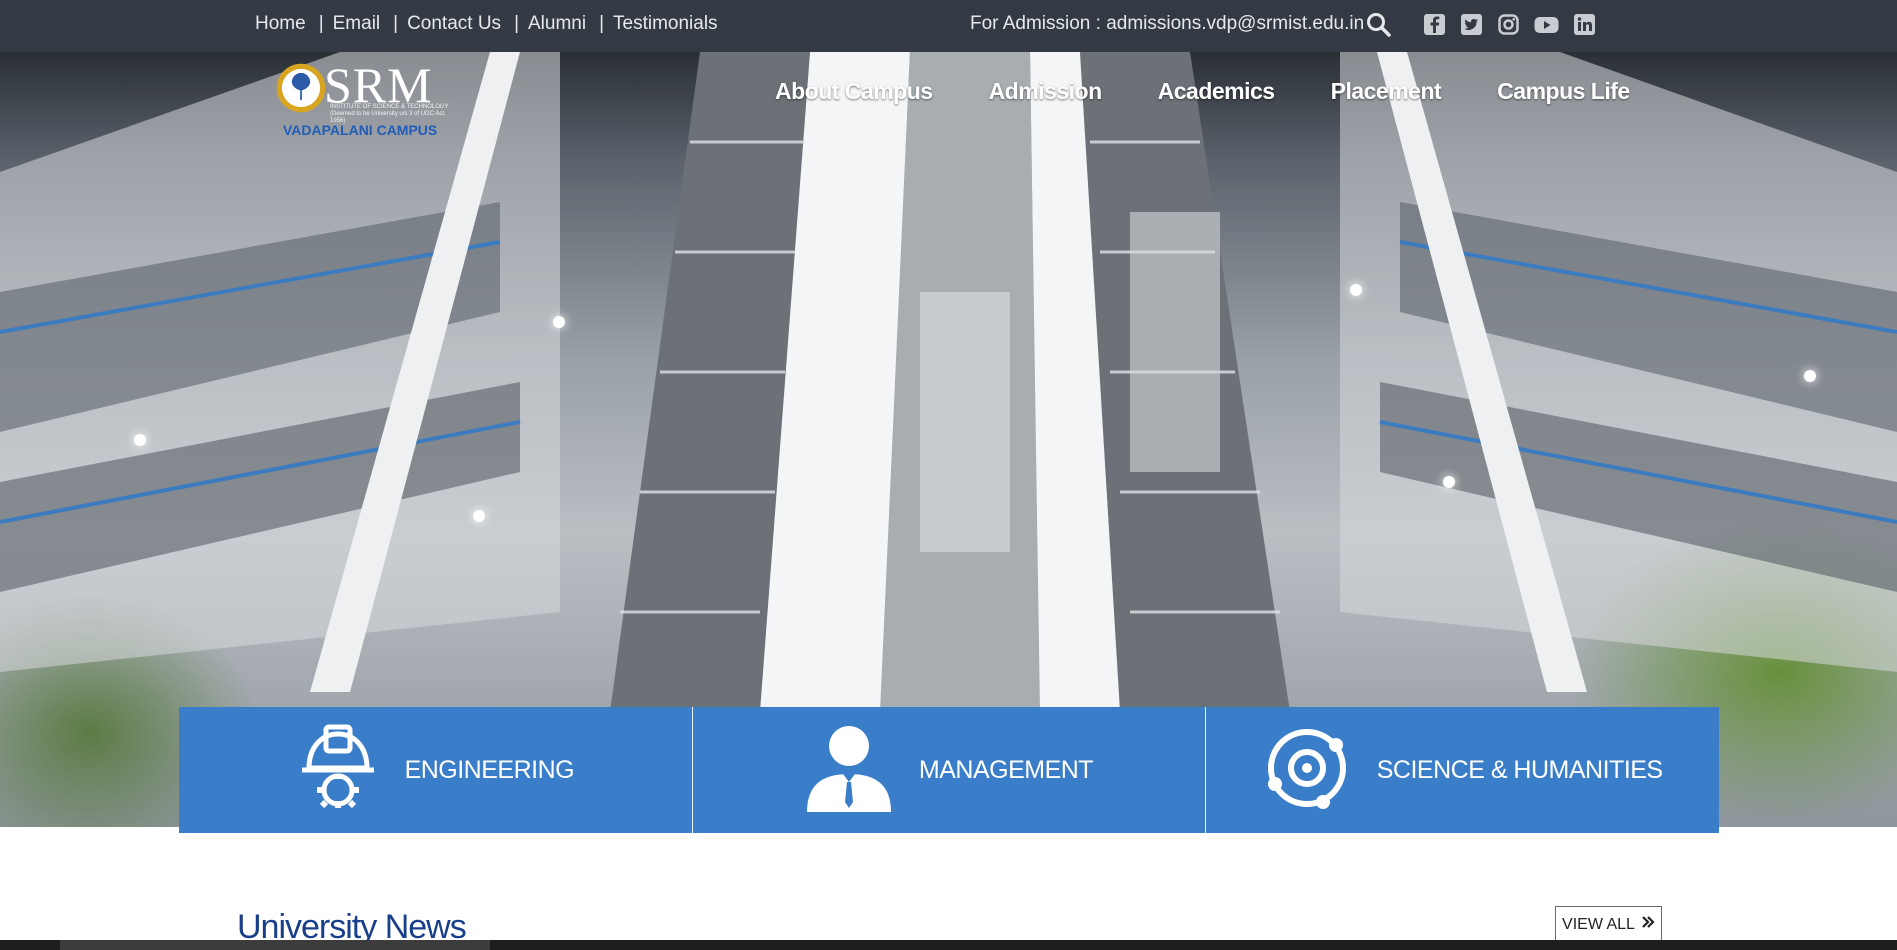 The height and width of the screenshot is (950, 1897). Describe the element at coordinates (280, 24) in the screenshot. I see `top-link-home: Home` at that location.